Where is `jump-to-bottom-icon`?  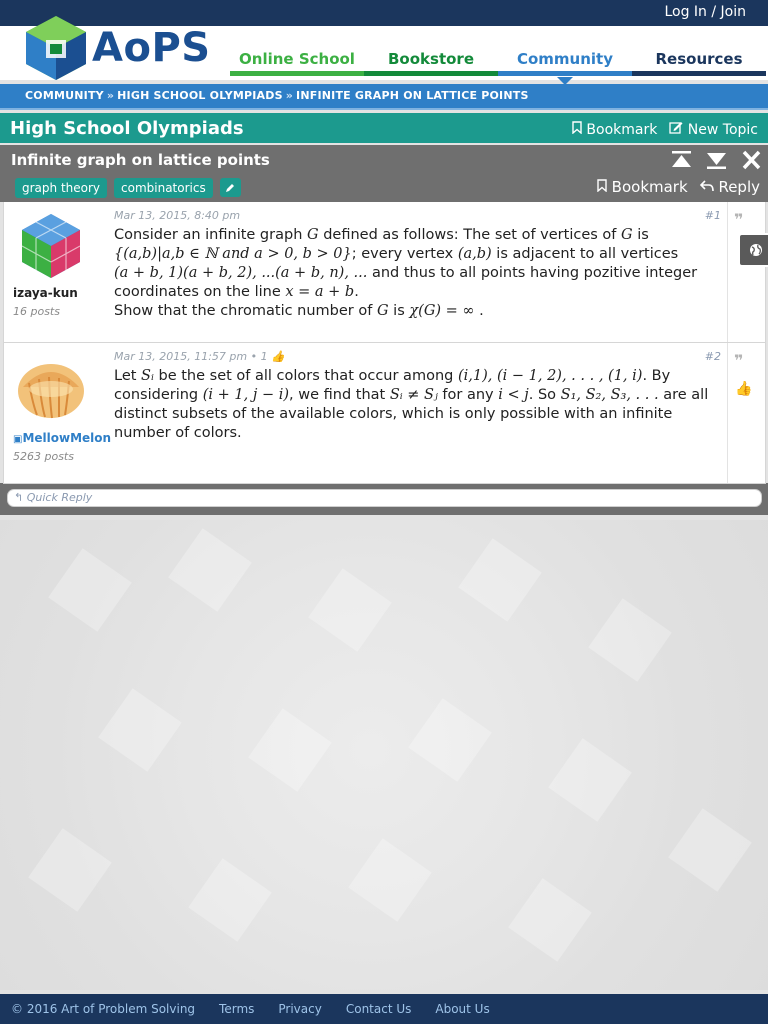
jump-to-bottom-icon is located at coordinates (716, 160).